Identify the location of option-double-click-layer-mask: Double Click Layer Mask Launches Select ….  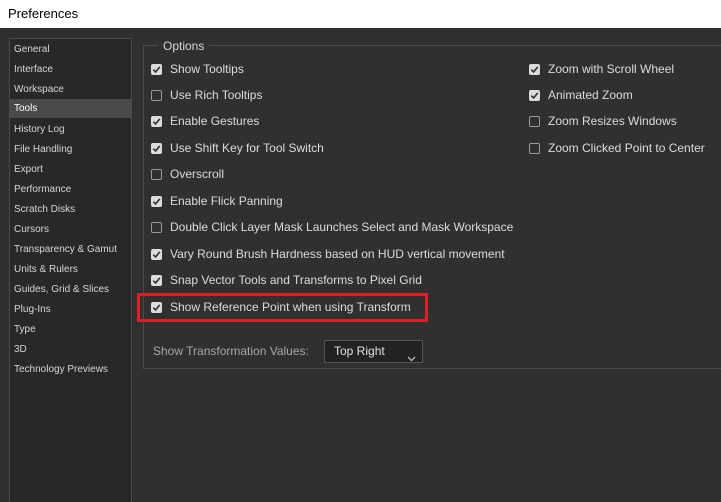
(332, 227).